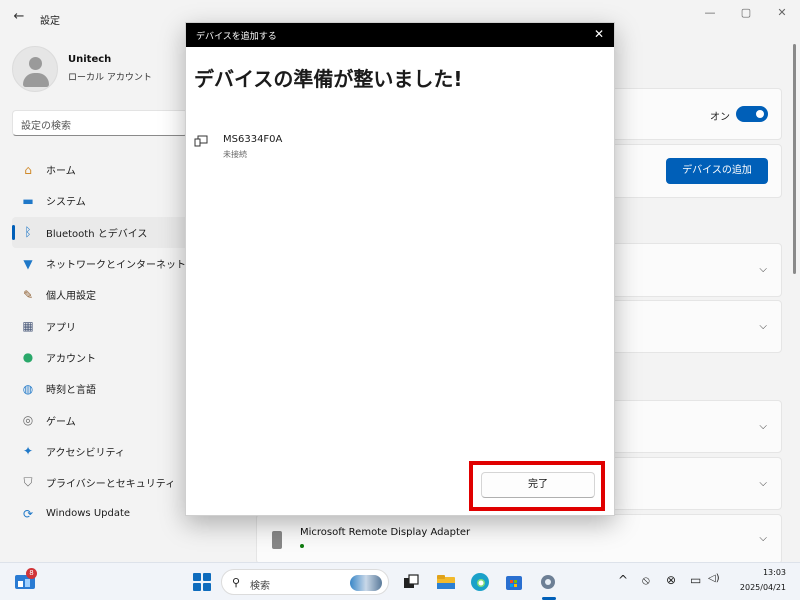 The width and height of the screenshot is (800, 600). Describe the element at coordinates (116, 266) in the screenshot. I see `sidebar-item-label: ネットワークとインターネット` at that location.